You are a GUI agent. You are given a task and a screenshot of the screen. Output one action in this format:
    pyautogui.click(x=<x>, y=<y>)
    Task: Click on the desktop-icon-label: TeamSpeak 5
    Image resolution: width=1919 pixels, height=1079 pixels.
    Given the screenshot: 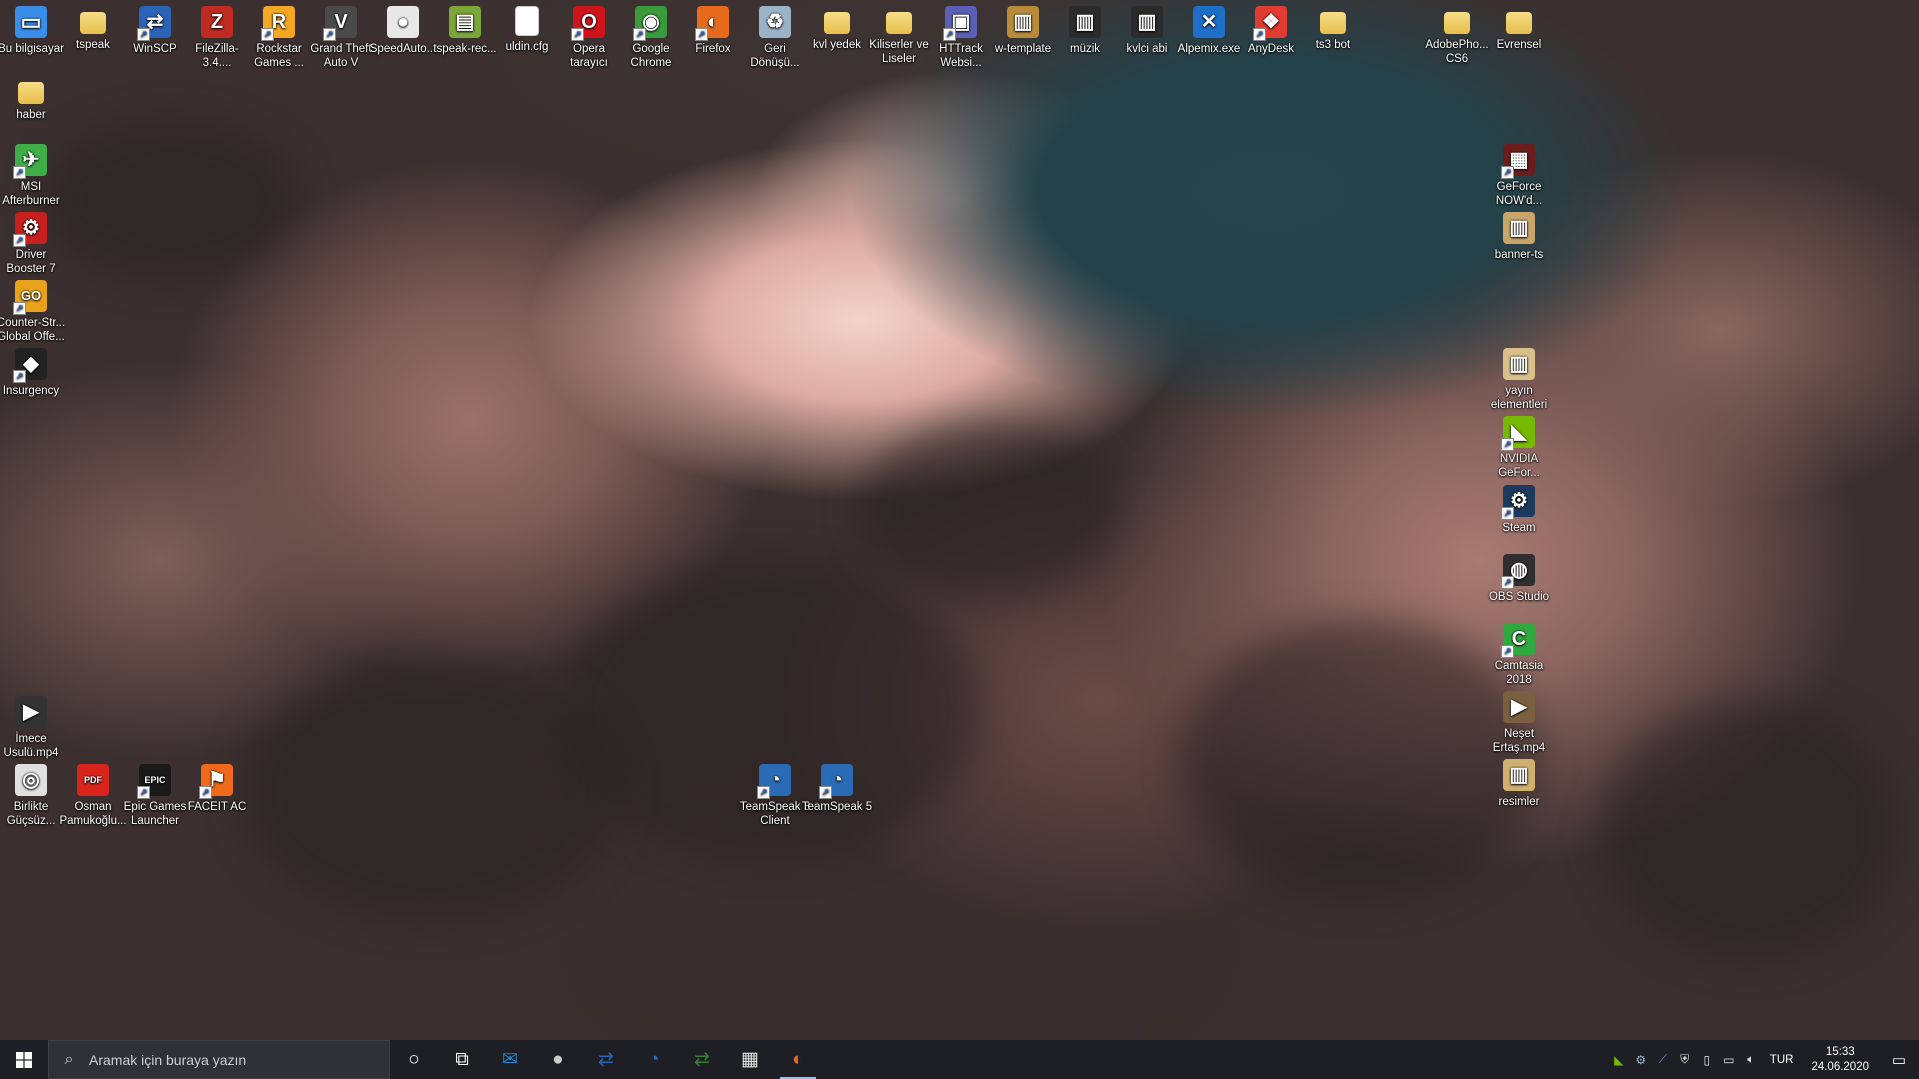 What is the action you would take?
    pyautogui.click(x=837, y=807)
    